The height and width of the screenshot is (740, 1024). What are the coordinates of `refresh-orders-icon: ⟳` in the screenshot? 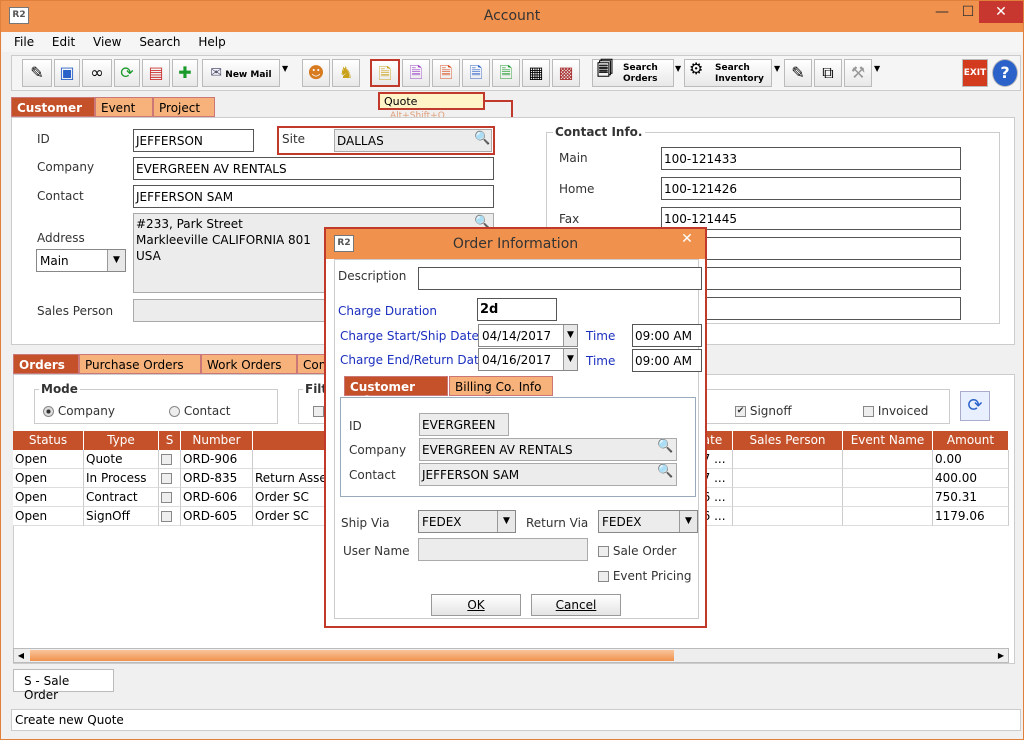 It's located at (975, 406).